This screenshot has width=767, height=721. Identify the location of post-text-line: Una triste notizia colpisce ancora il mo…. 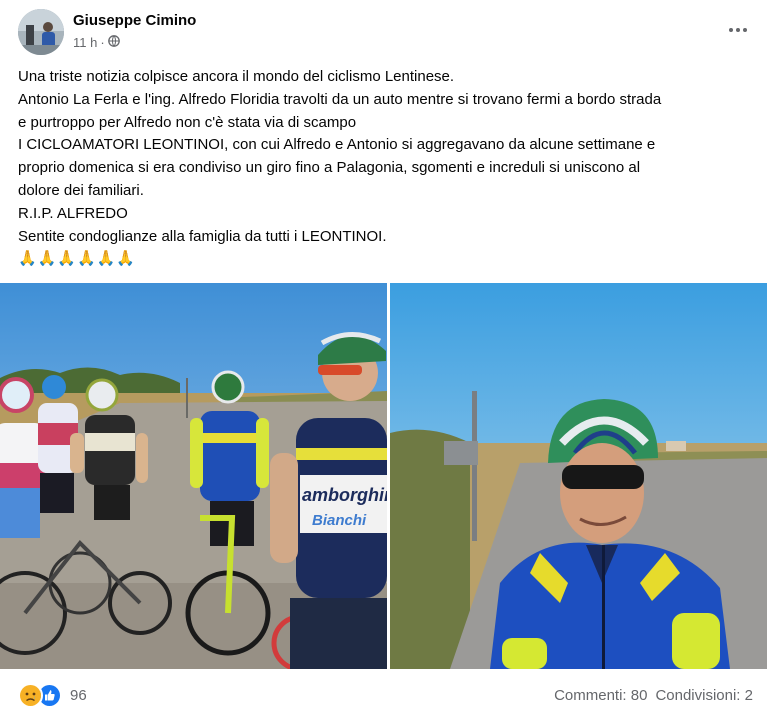
(236, 76).